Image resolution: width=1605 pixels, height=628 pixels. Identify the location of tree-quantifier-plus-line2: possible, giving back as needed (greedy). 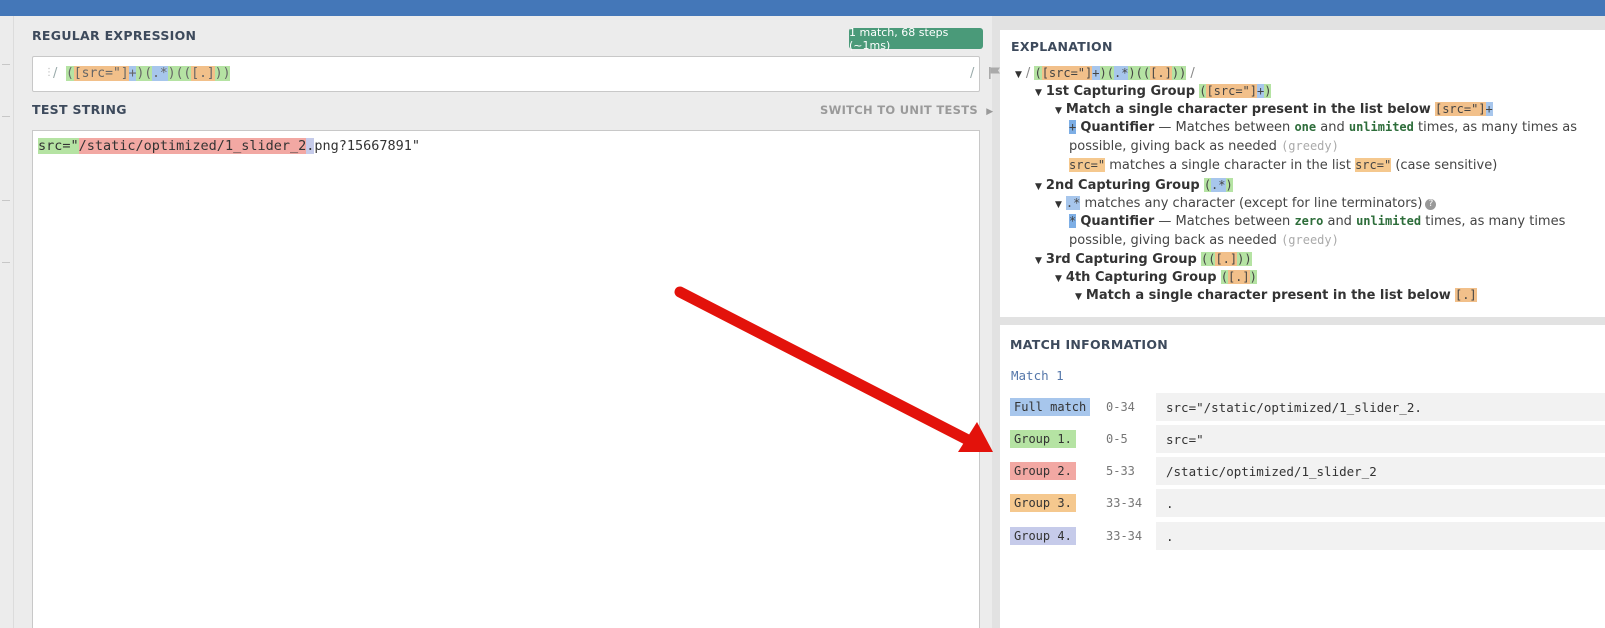
(1204, 146).